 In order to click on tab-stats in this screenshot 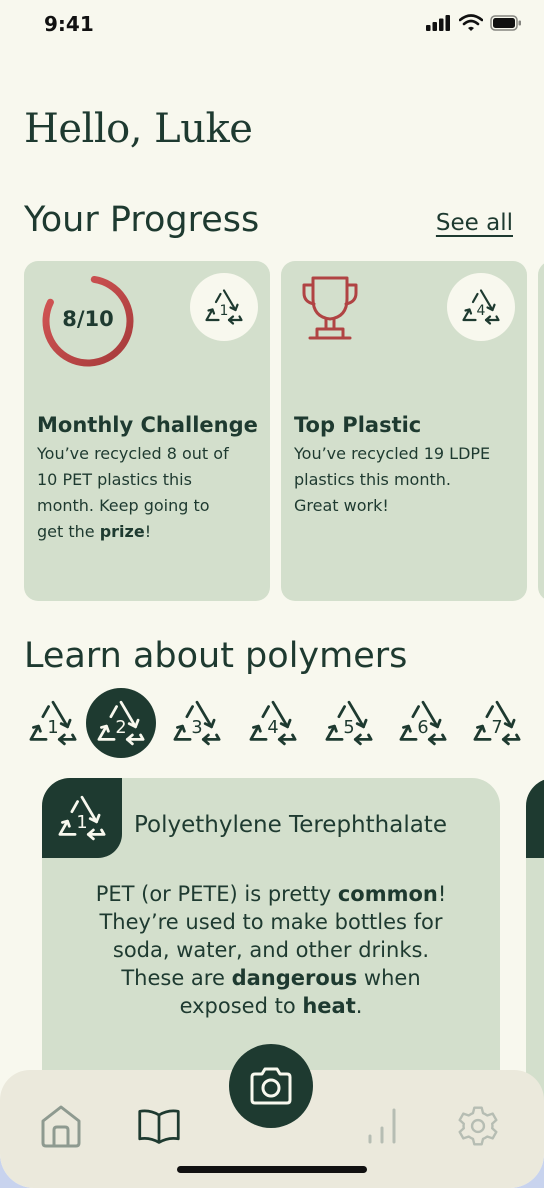, I will do `click(382, 1126)`.